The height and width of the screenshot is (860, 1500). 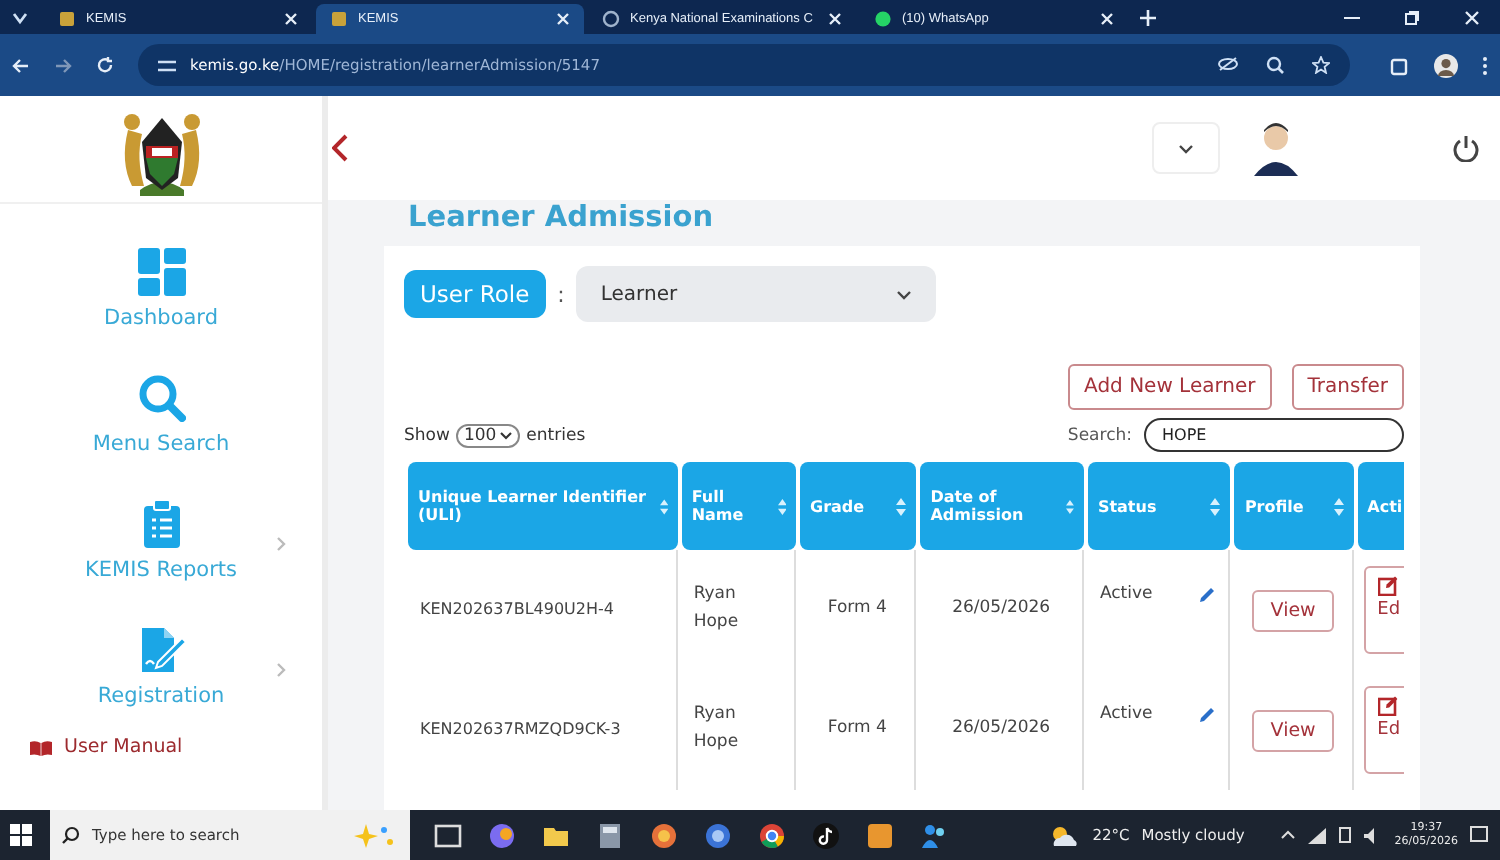 What do you see at coordinates (20, 18) in the screenshot?
I see `tab-list-icon` at bounding box center [20, 18].